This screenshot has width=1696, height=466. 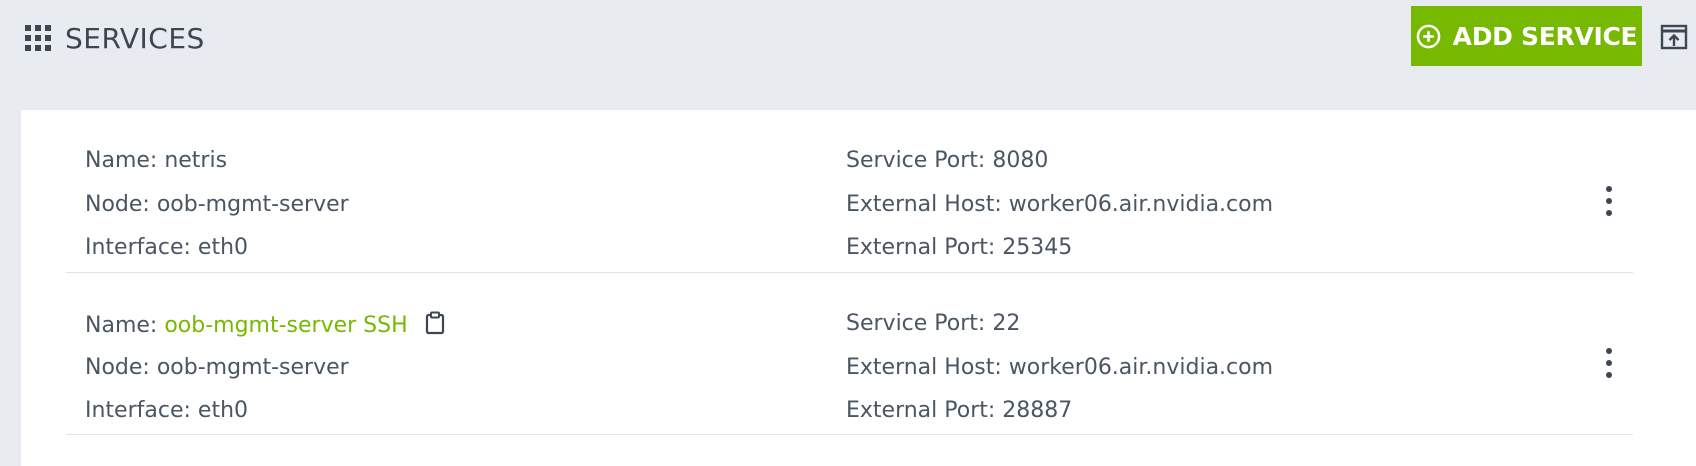 What do you see at coordinates (933, 323) in the screenshot?
I see `service-port-field: Service Port: 22` at bounding box center [933, 323].